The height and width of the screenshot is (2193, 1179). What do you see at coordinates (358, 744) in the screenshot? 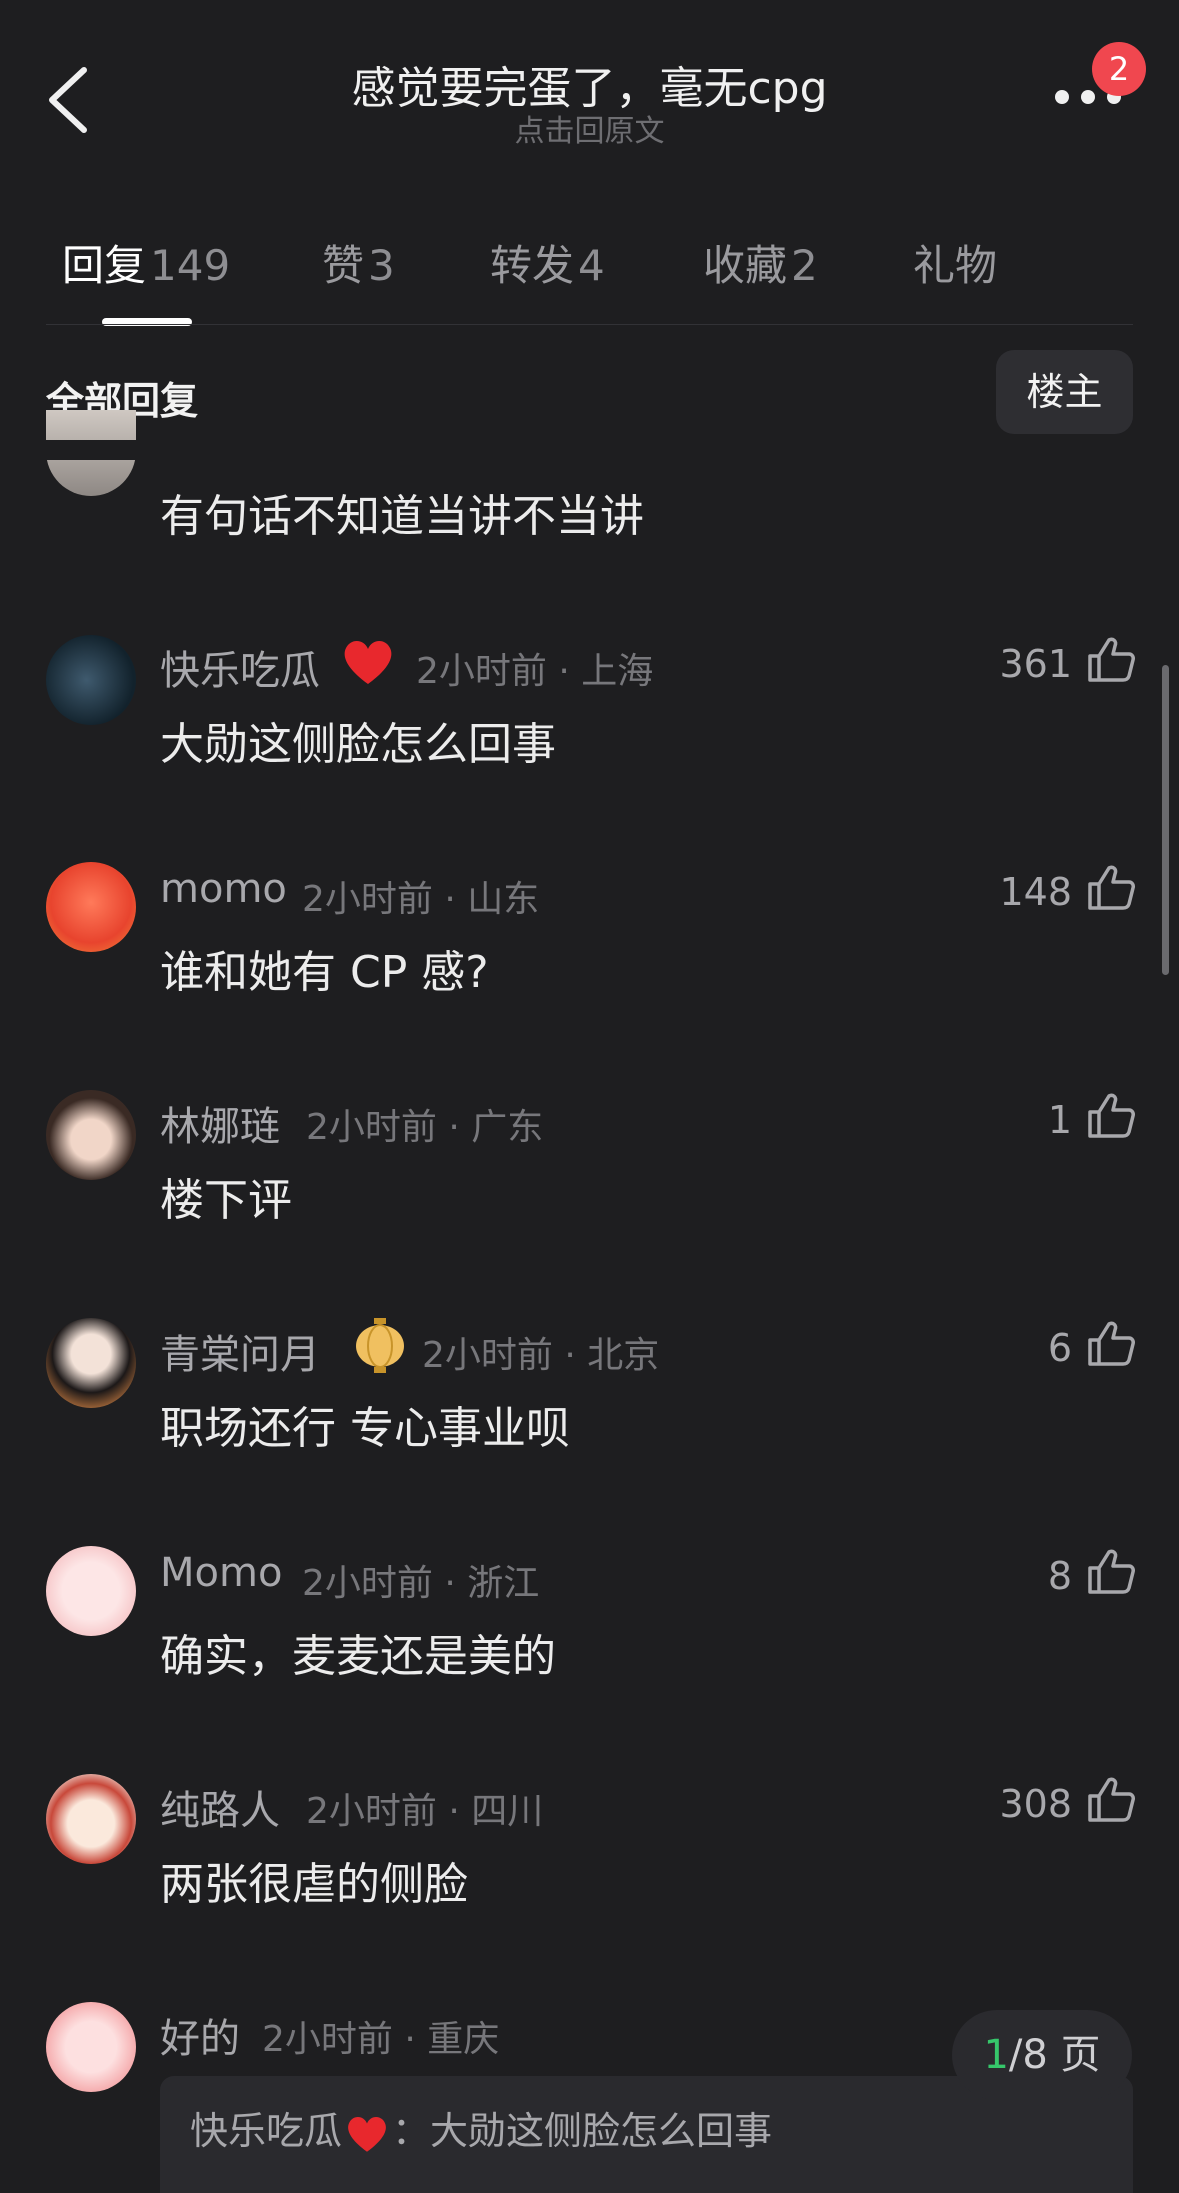
I see `comment-text: 大勋这侧脸怎么回事` at bounding box center [358, 744].